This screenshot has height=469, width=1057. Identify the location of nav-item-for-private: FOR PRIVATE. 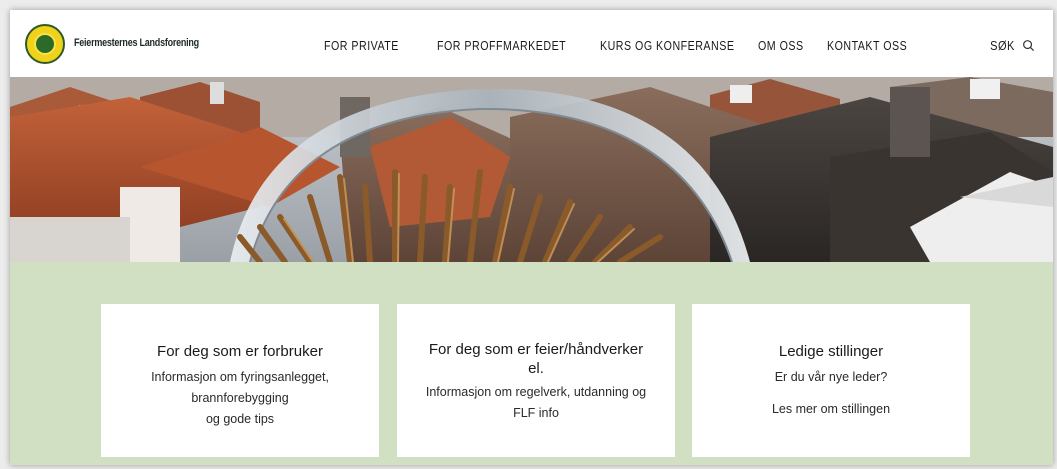
(361, 45).